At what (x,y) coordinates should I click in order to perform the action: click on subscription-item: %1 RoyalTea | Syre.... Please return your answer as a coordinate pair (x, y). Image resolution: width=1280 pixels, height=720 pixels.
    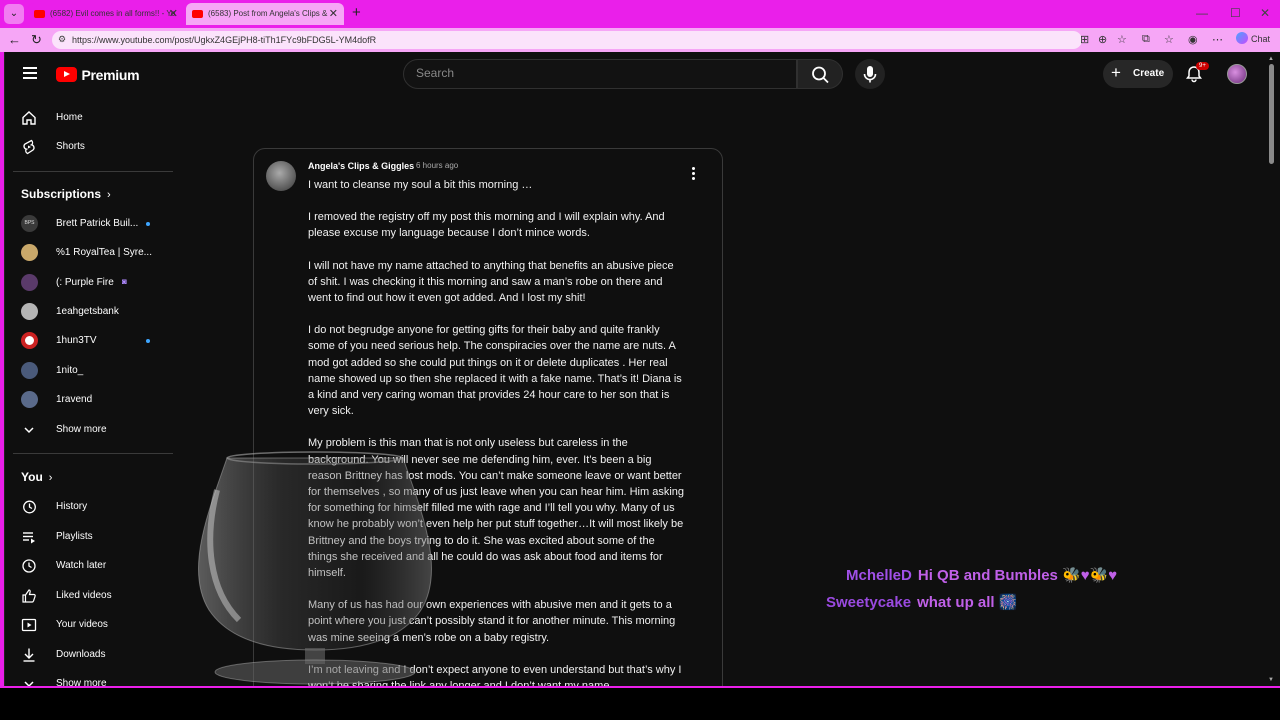
    Looking at the image, I should click on (89, 253).